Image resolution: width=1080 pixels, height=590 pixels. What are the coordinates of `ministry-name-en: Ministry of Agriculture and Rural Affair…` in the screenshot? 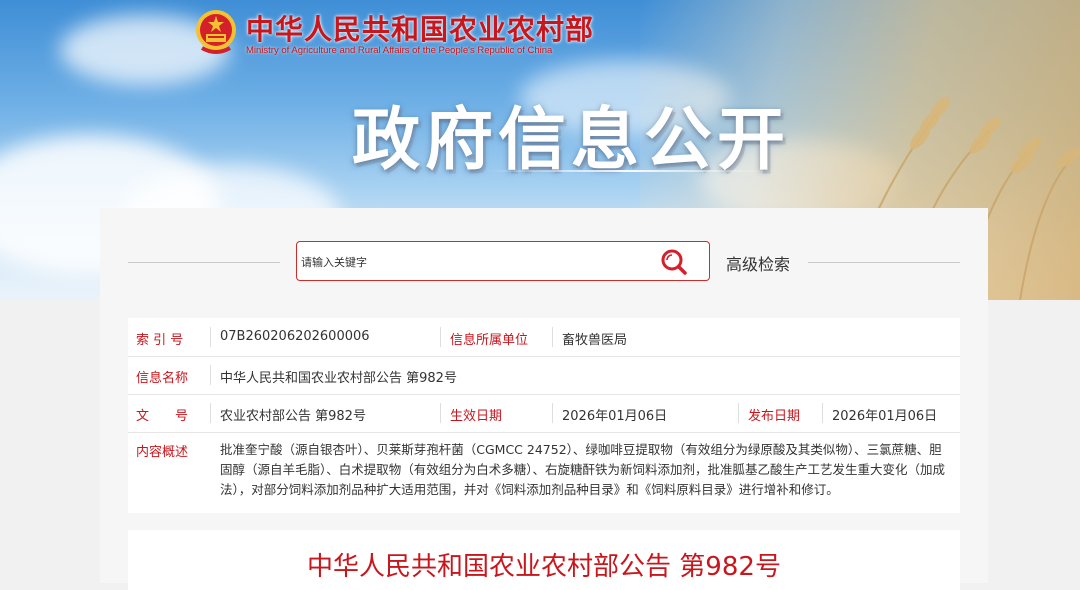 It's located at (399, 50).